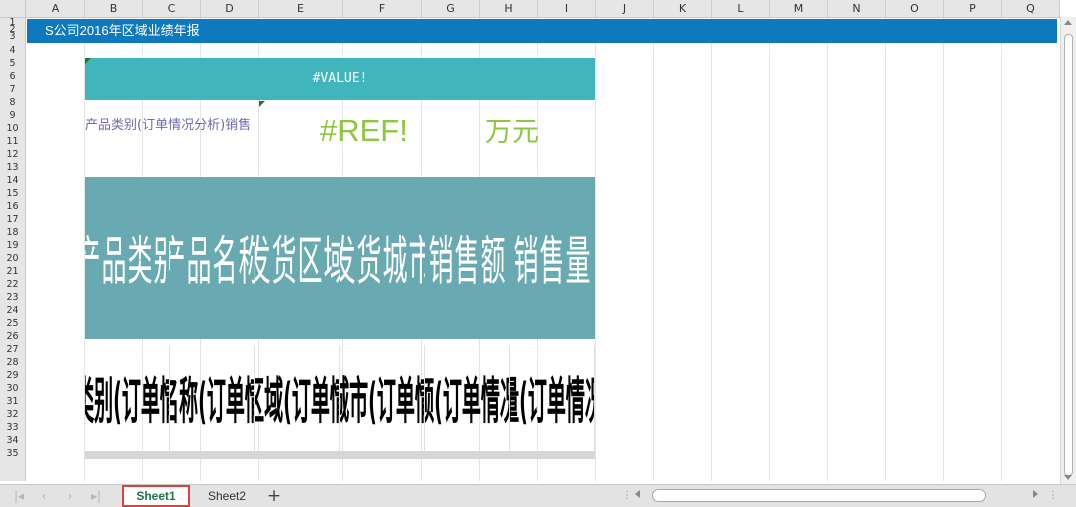  I want to click on column-header-d: D, so click(230, 8).